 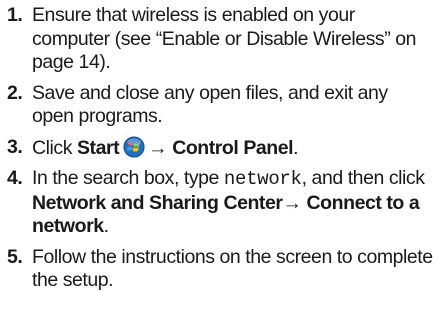 I want to click on step-3: 3. Click Start → Control Panel., so click(x=220, y=148).